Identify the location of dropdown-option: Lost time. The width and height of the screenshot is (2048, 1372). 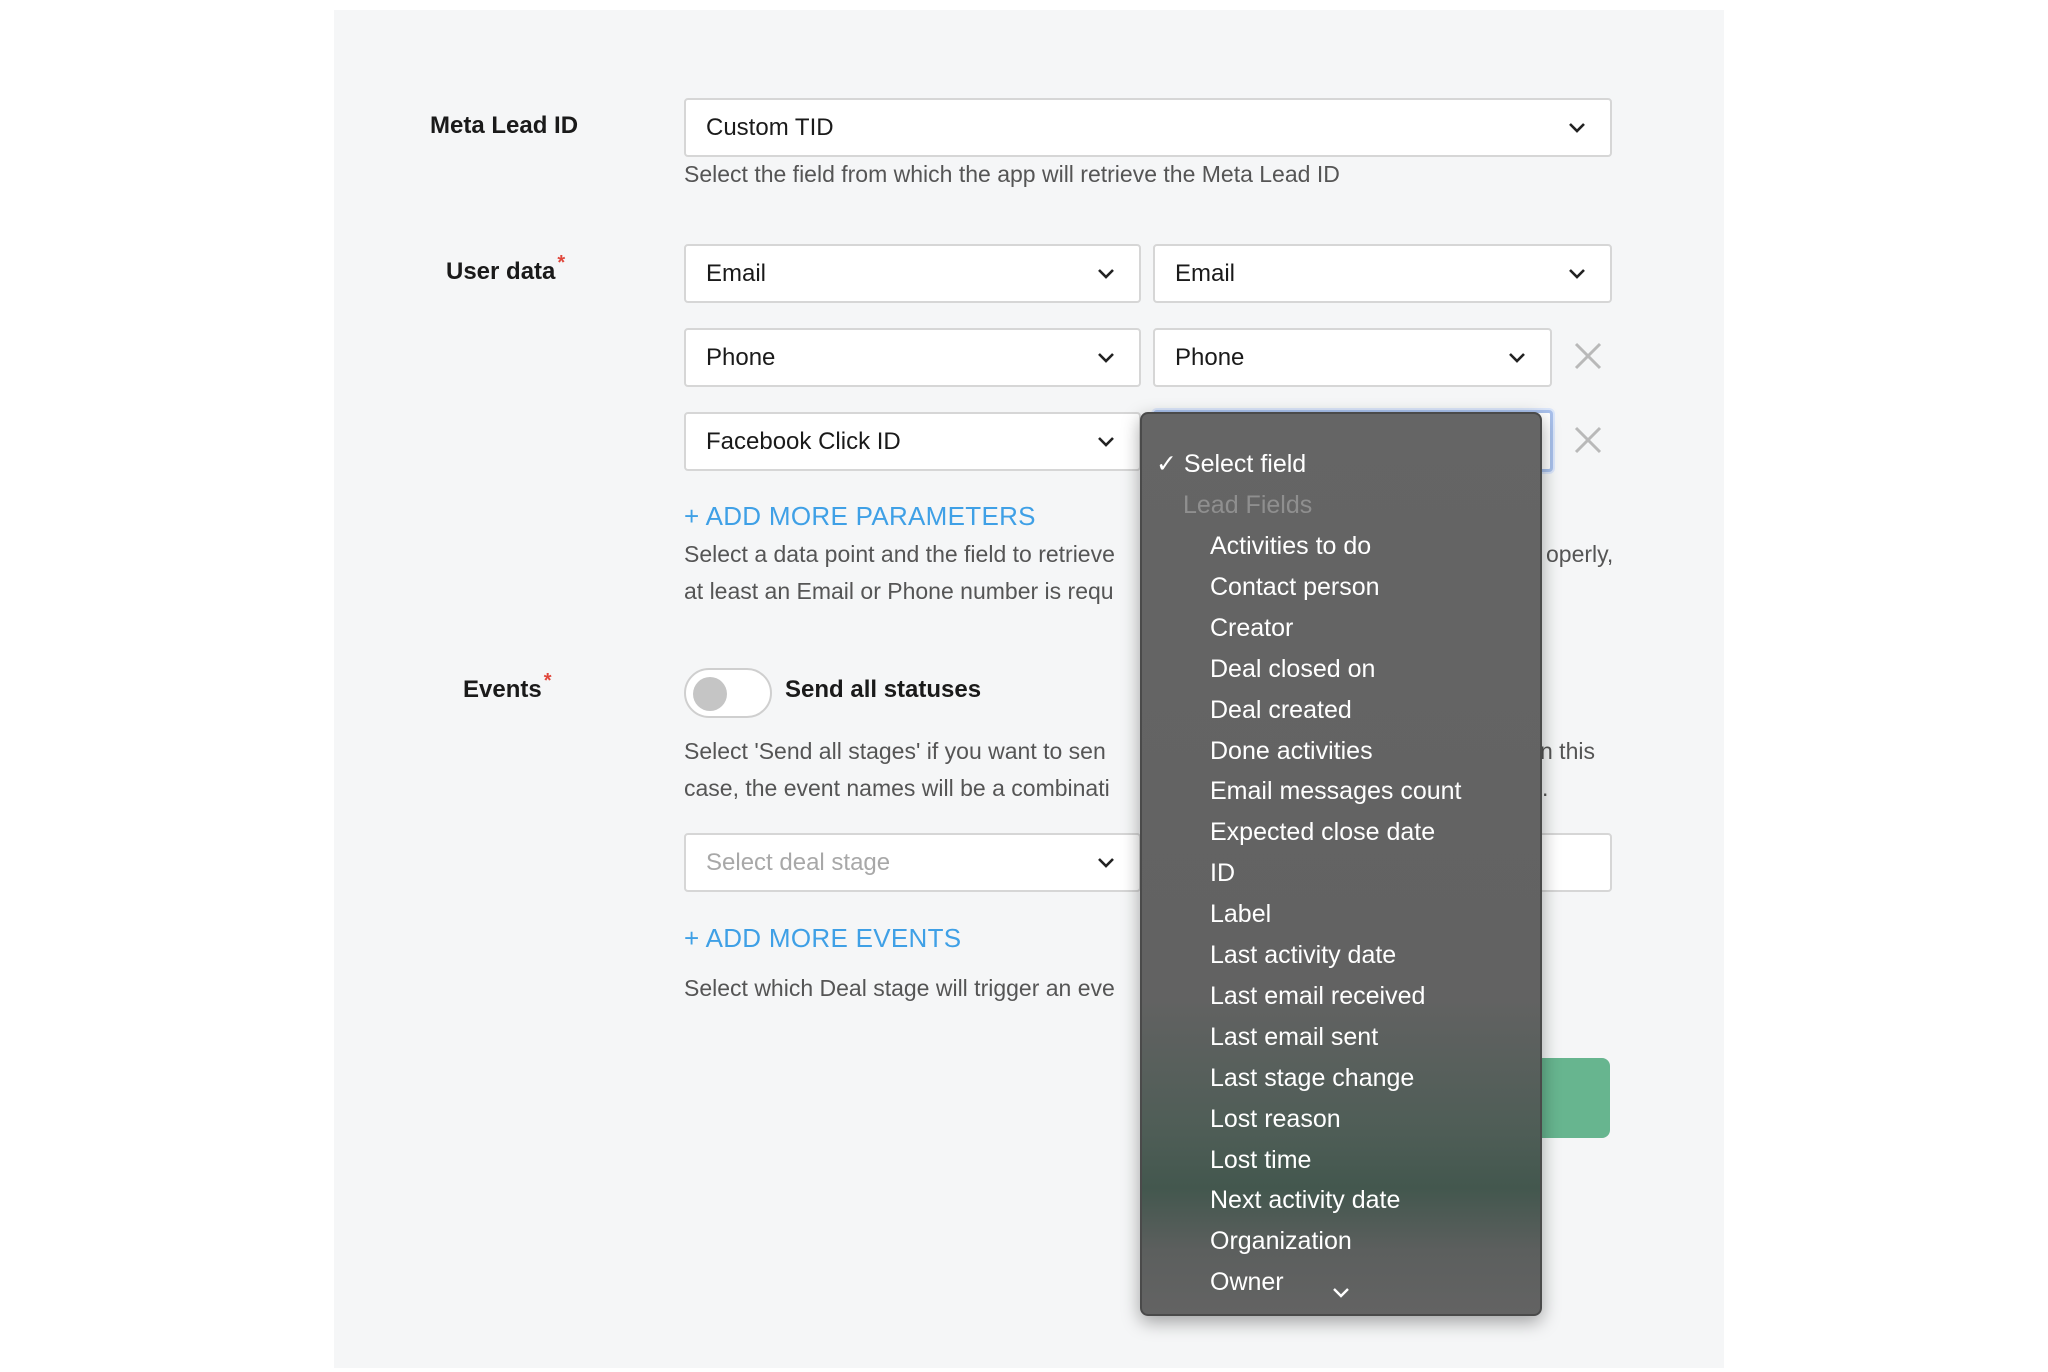
(1341, 1160).